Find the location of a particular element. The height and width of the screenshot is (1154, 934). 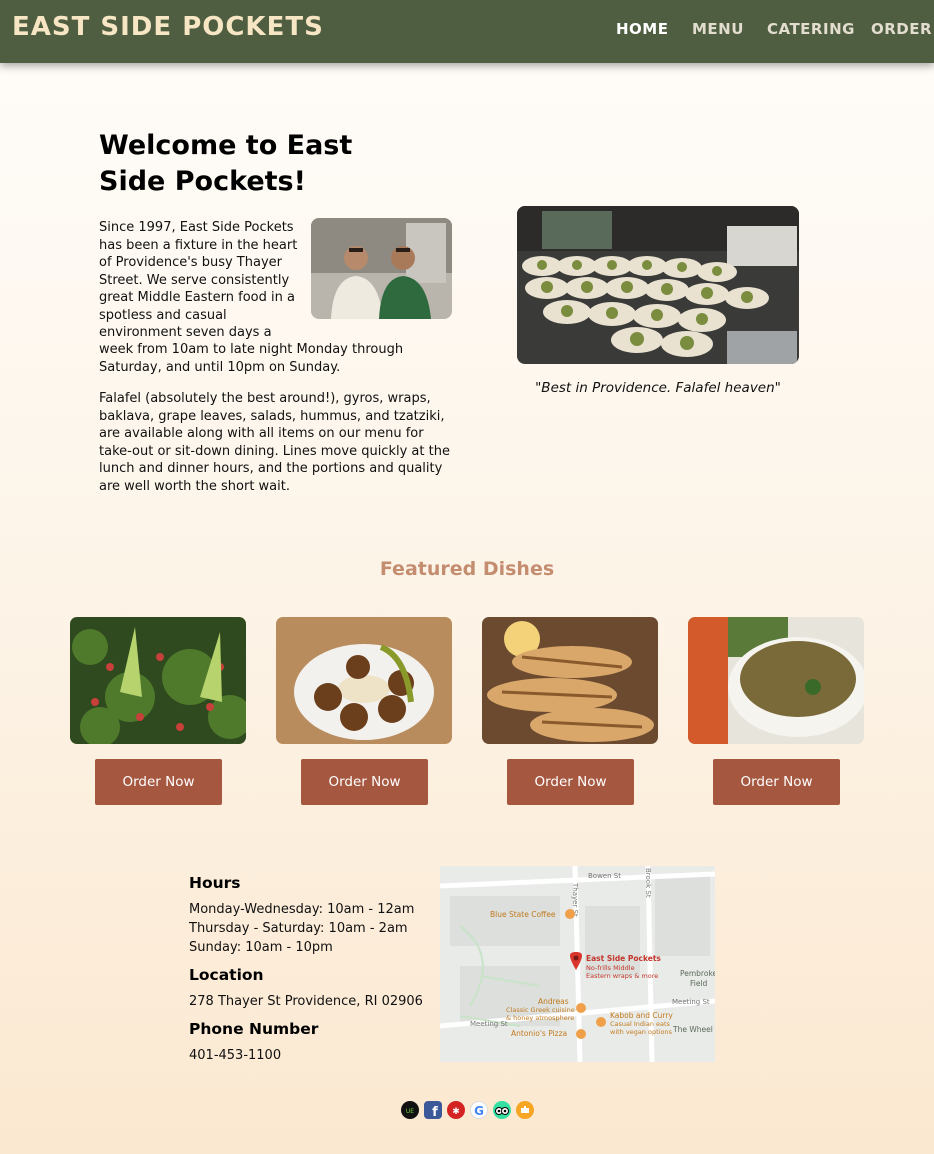

tripadvisor-icon is located at coordinates (502, 1110).